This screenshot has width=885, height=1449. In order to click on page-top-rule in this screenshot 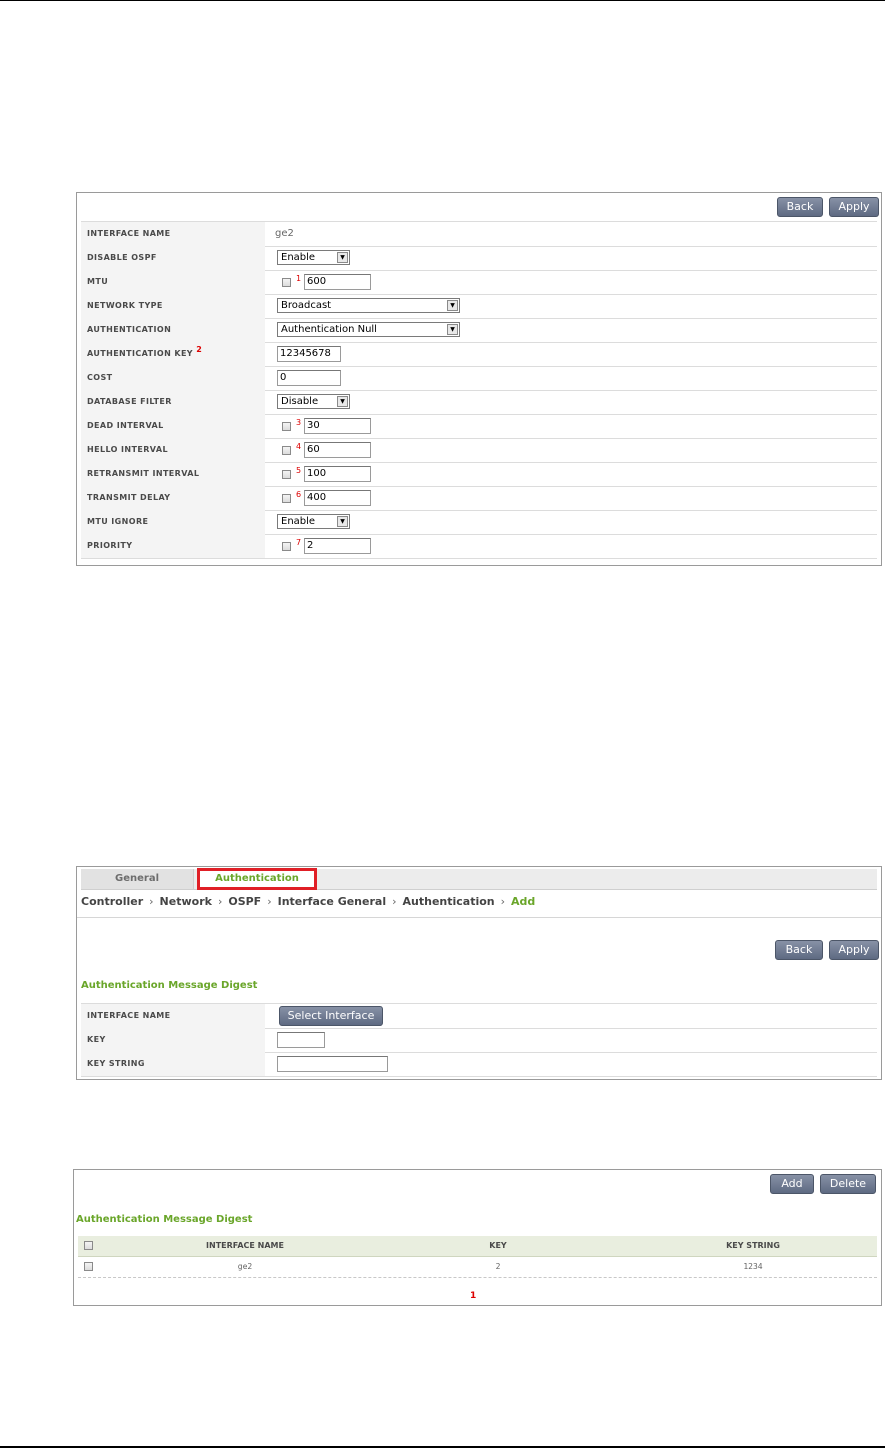, I will do `click(442, 0)`.